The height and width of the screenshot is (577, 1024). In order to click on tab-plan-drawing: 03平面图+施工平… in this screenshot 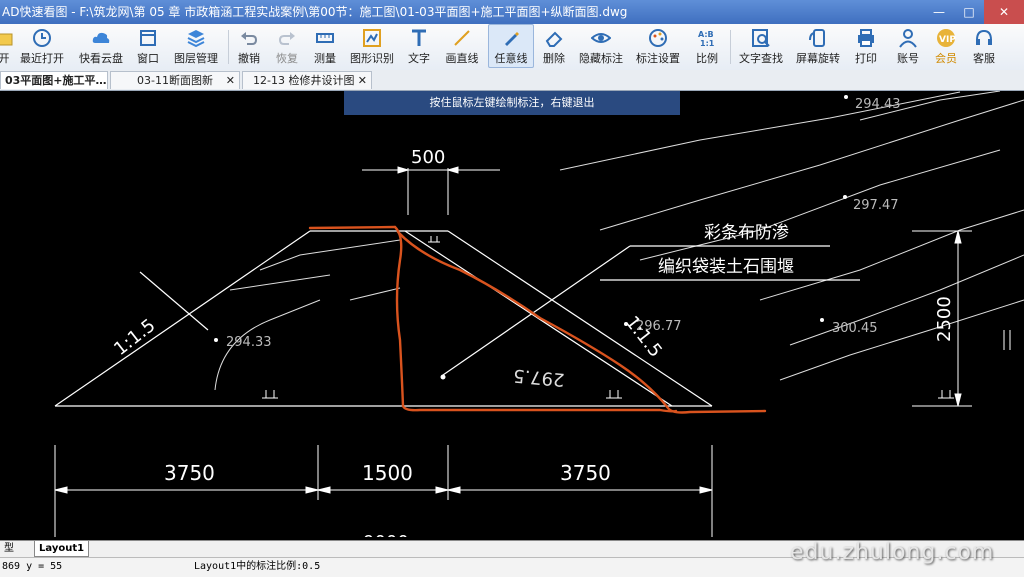, I will do `click(54, 80)`.